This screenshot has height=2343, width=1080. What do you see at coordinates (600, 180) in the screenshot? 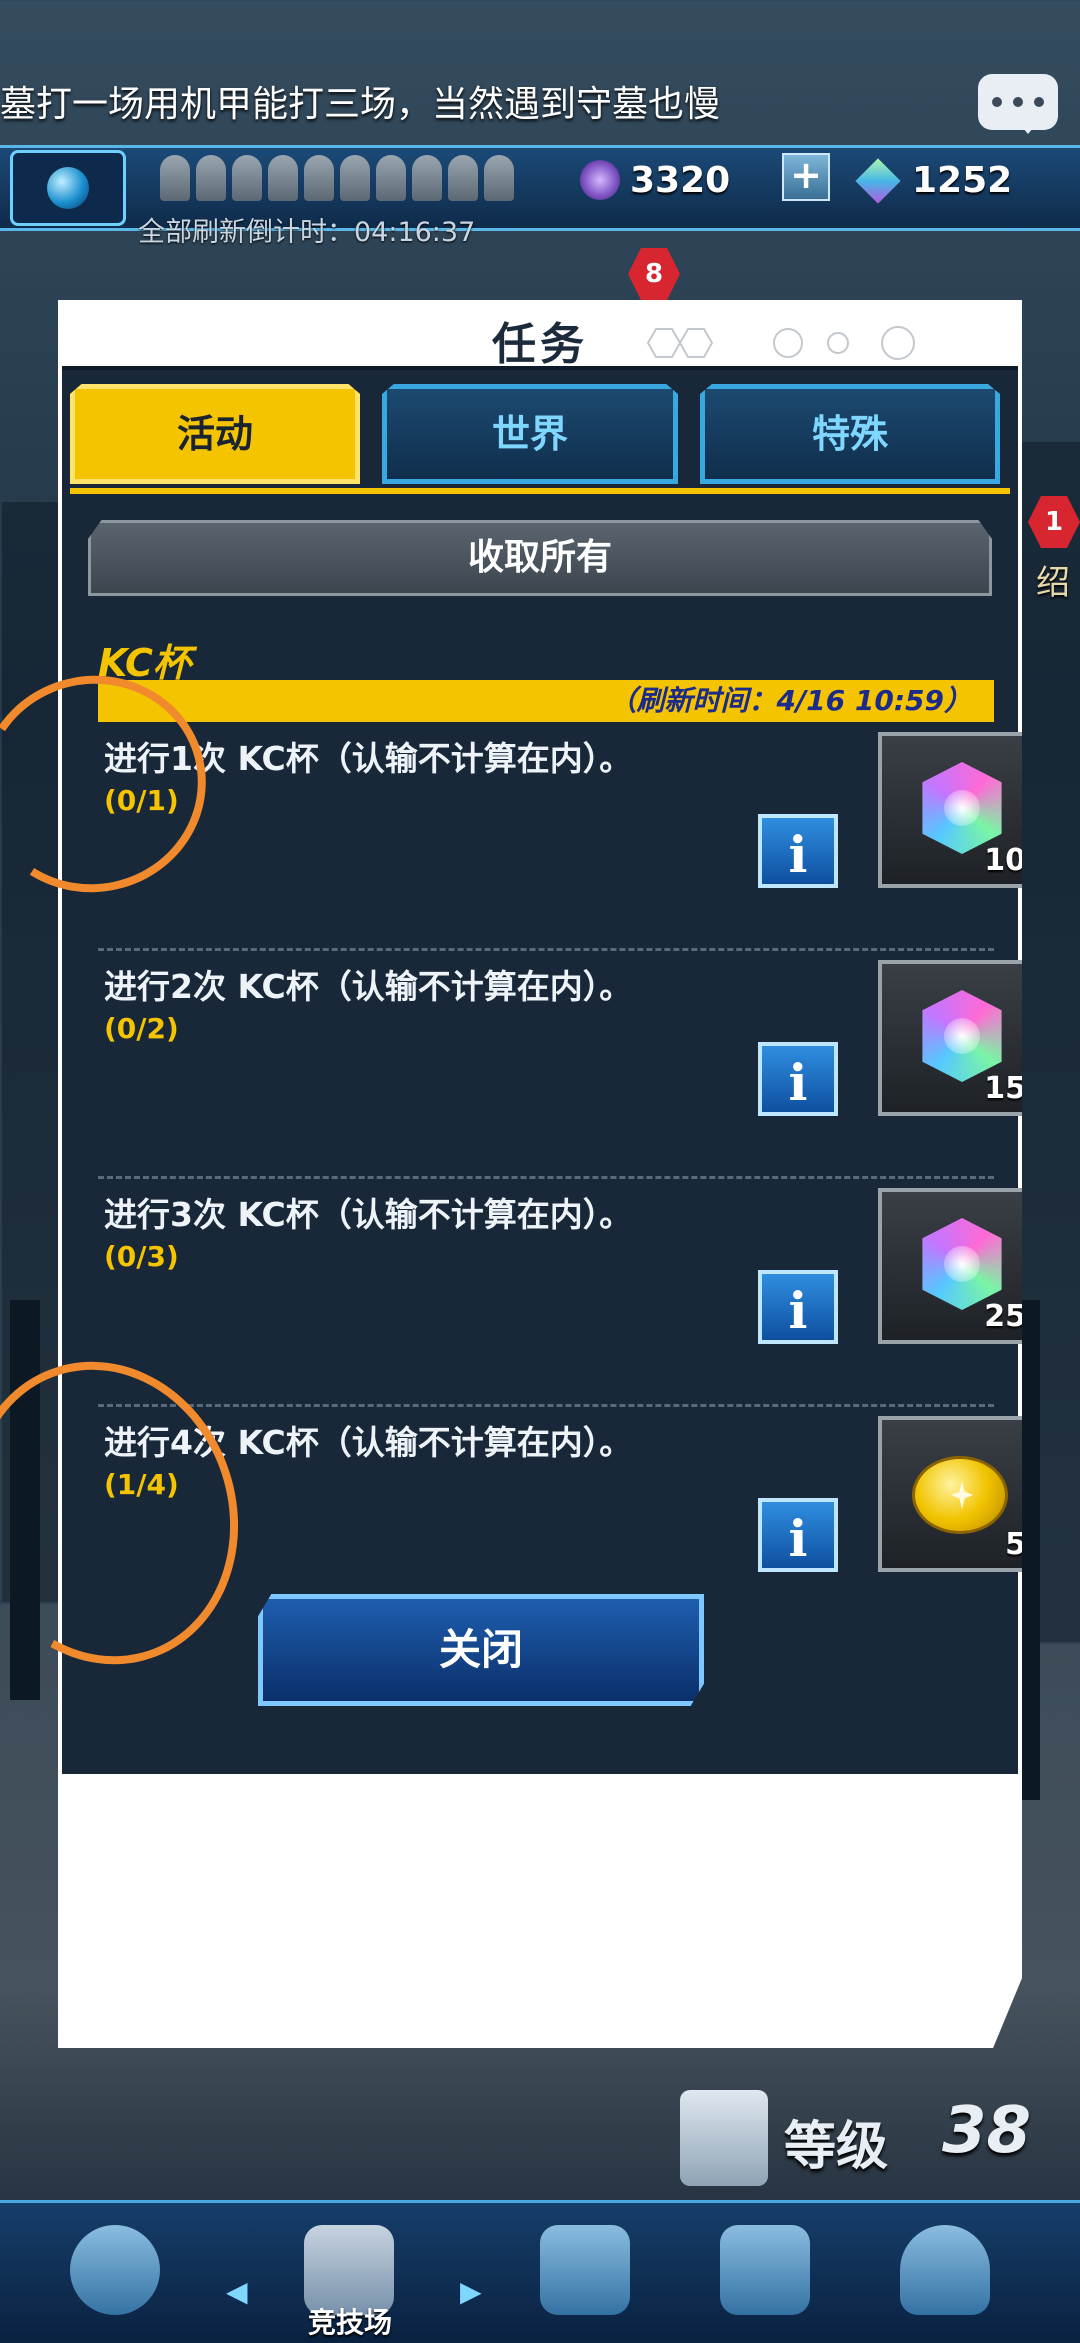
I see `gem-currency-icon` at bounding box center [600, 180].